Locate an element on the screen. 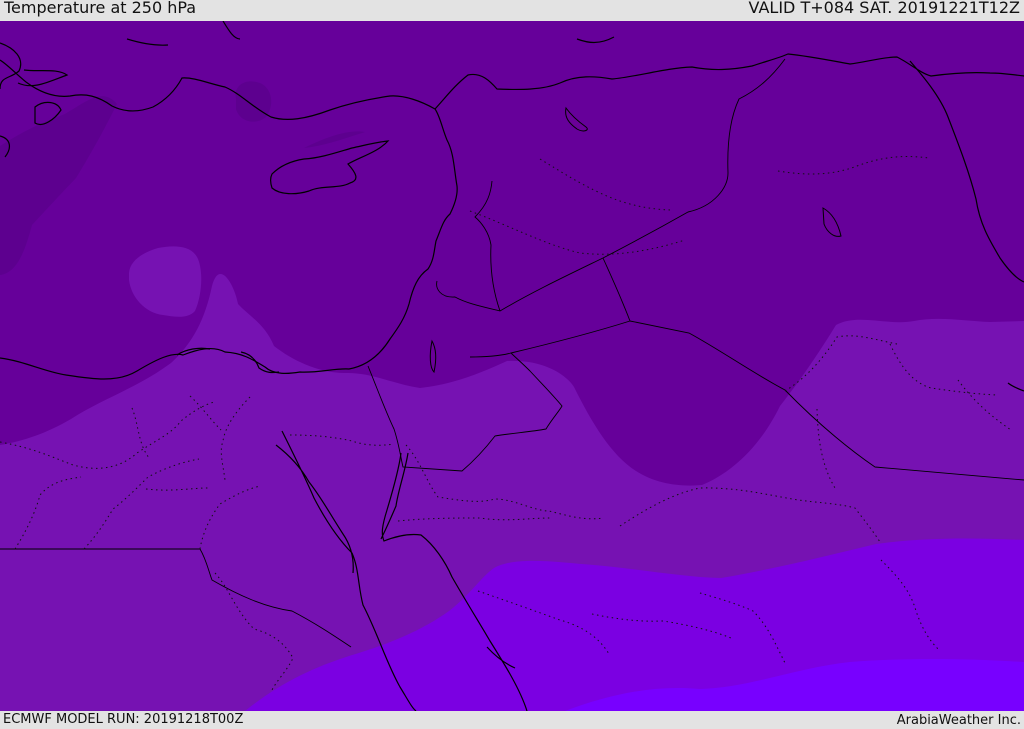  map-title: Temperature at 250 hPa is located at coordinates (100, 8).